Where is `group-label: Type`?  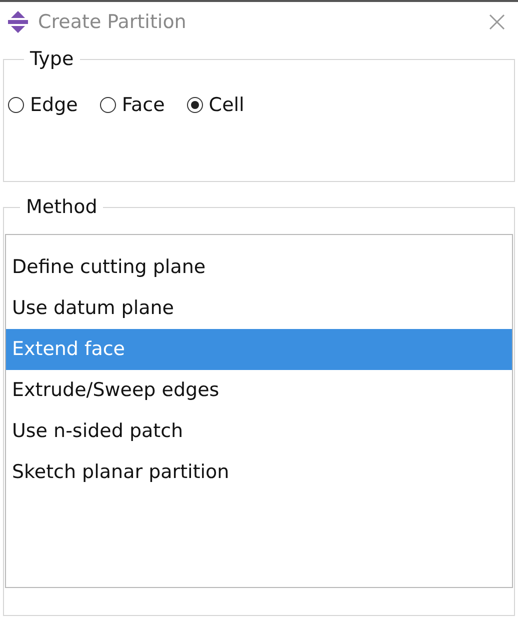
group-label: Type is located at coordinates (52, 59).